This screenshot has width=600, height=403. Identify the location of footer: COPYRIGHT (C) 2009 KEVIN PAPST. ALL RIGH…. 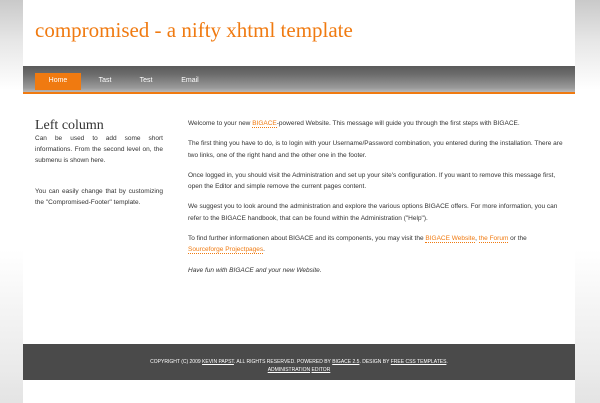
(299, 362).